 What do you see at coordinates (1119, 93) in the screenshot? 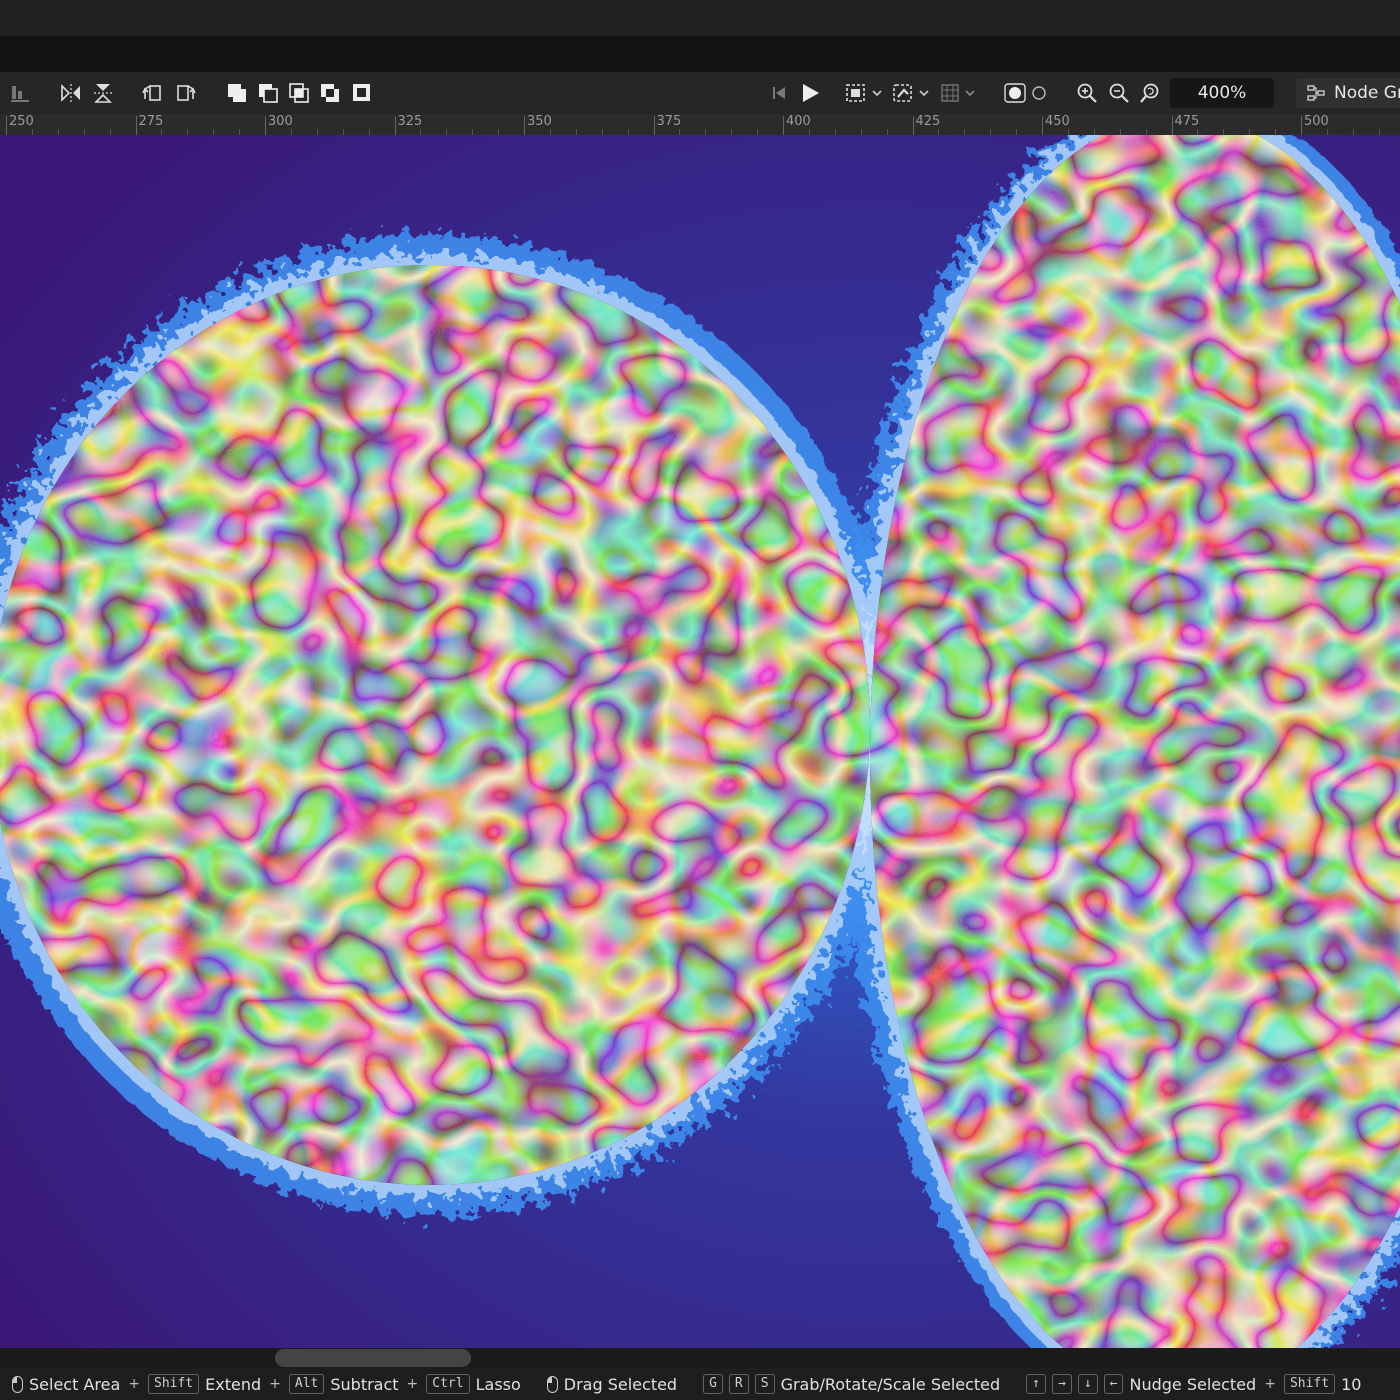
I see `zoom-out-icon` at bounding box center [1119, 93].